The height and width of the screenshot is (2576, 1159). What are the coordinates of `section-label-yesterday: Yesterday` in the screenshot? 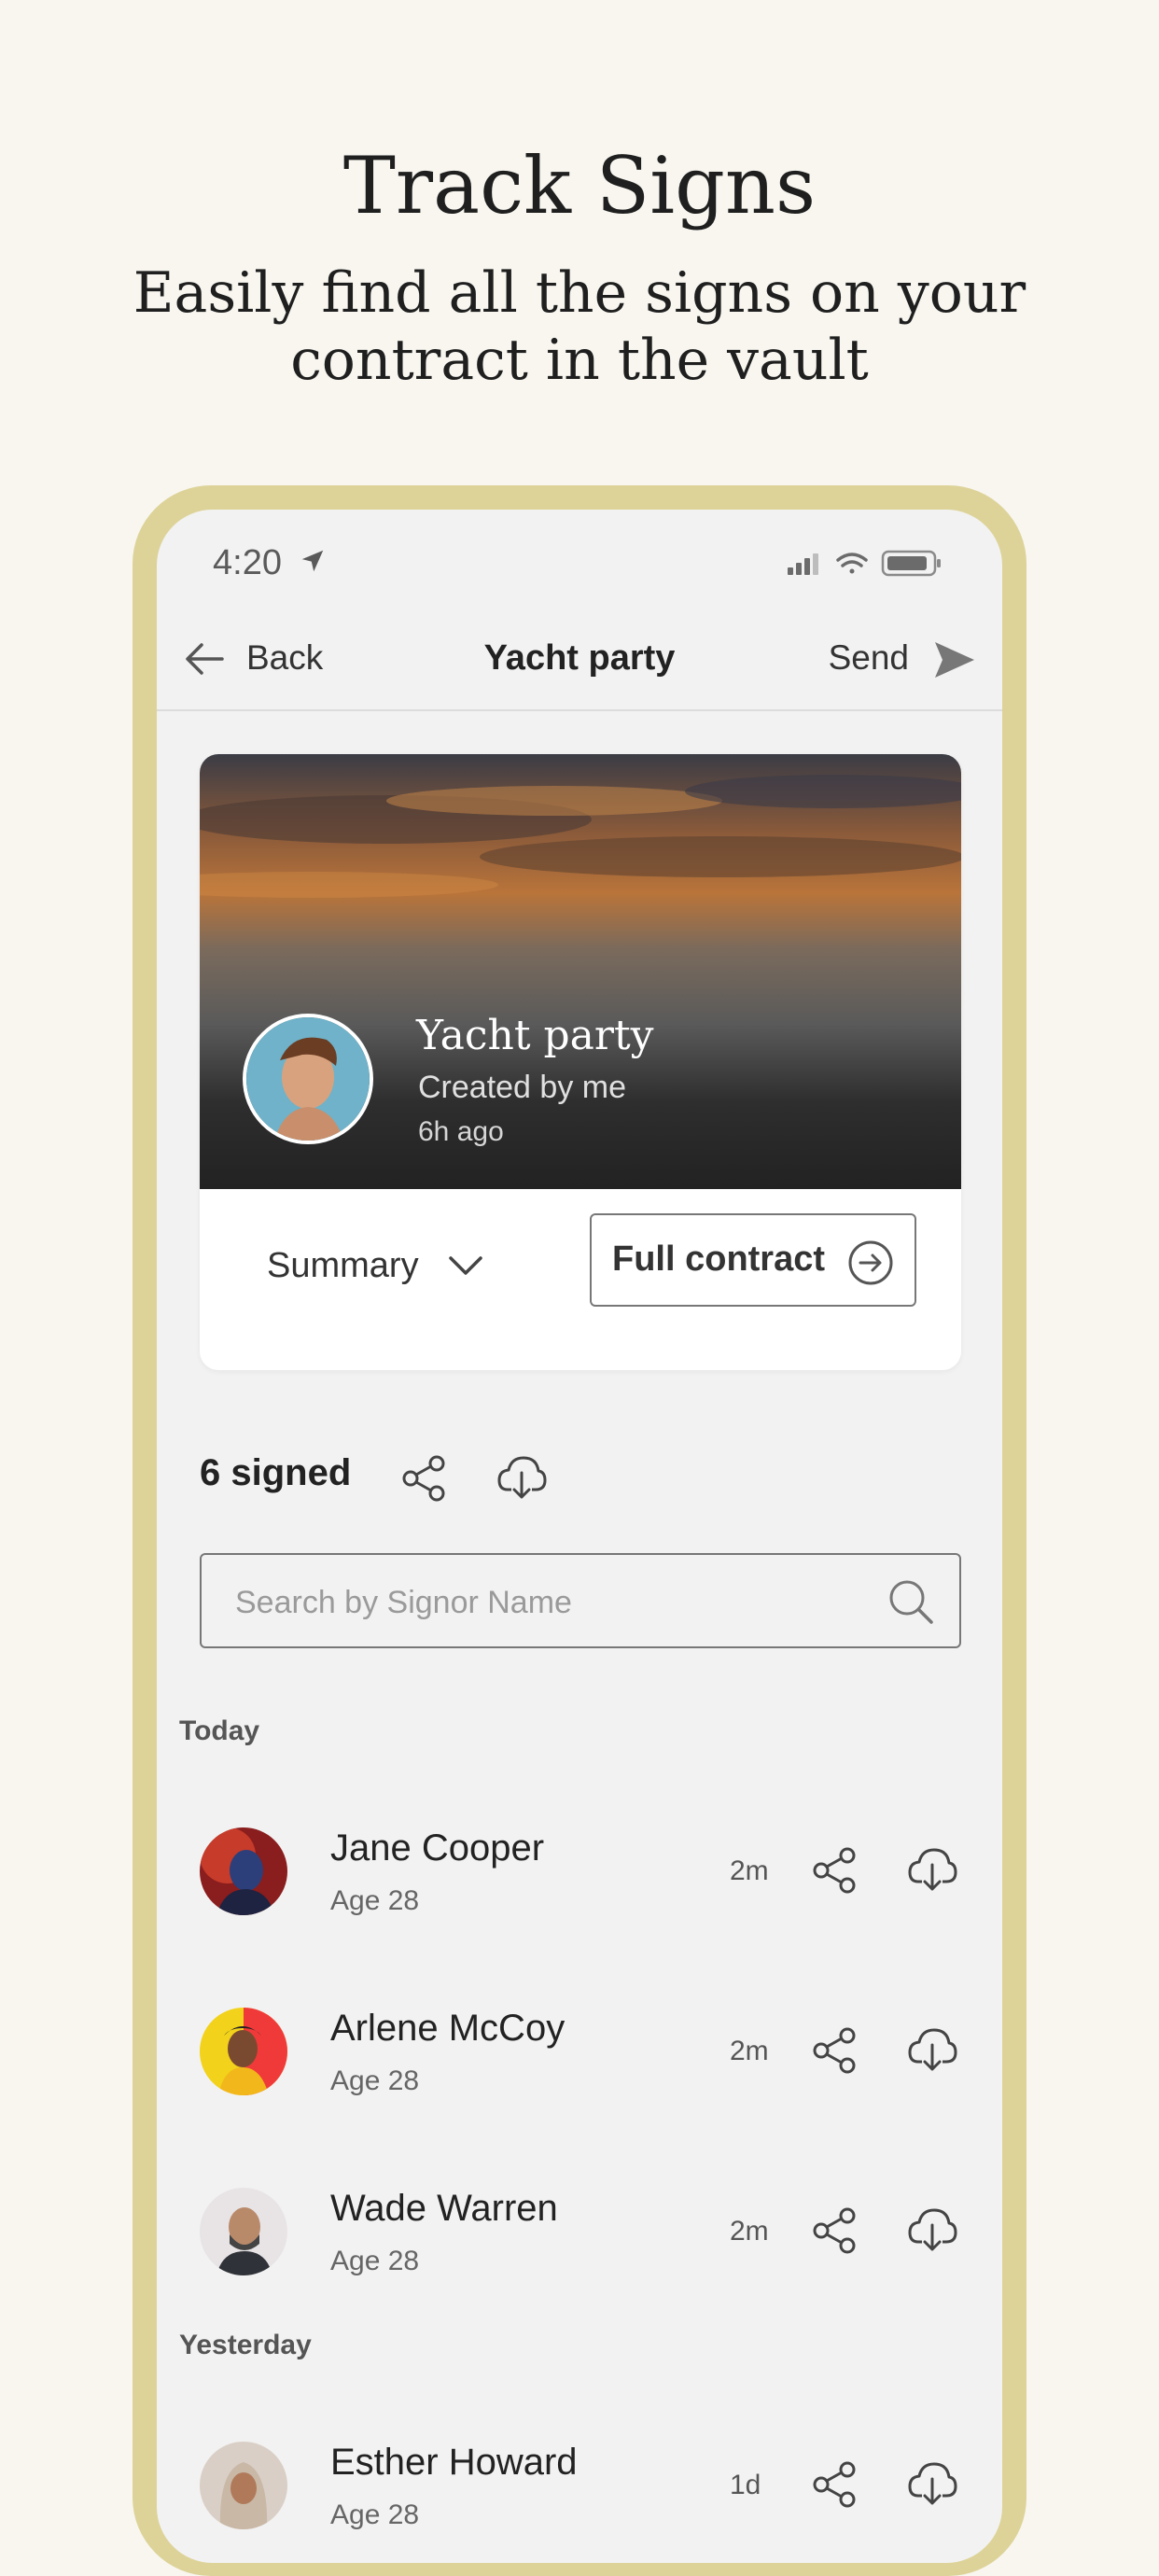 It's located at (245, 2345).